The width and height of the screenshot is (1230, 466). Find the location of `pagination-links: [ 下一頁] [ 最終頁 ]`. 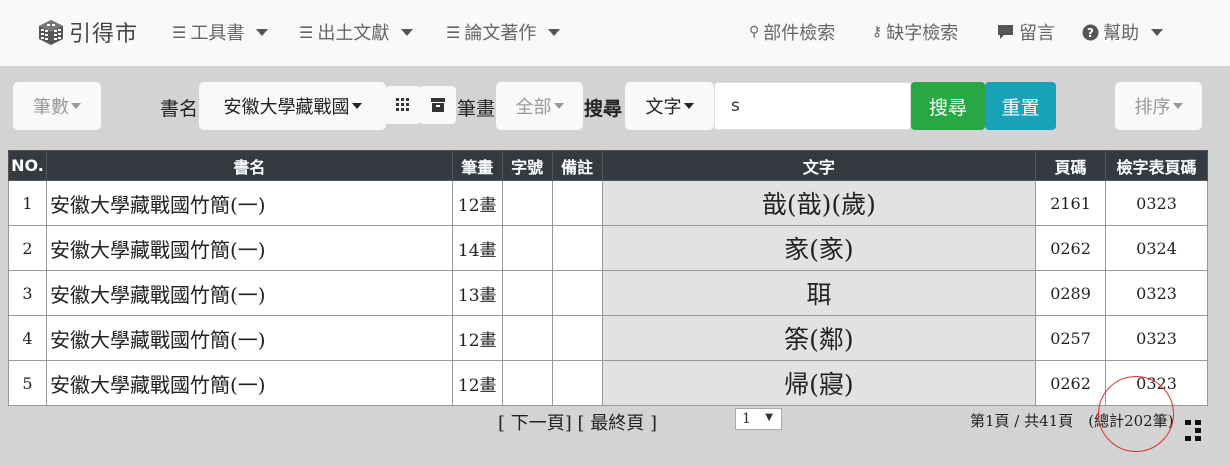

pagination-links: [ 下一頁] [ 最終頁 ] is located at coordinates (577, 422).